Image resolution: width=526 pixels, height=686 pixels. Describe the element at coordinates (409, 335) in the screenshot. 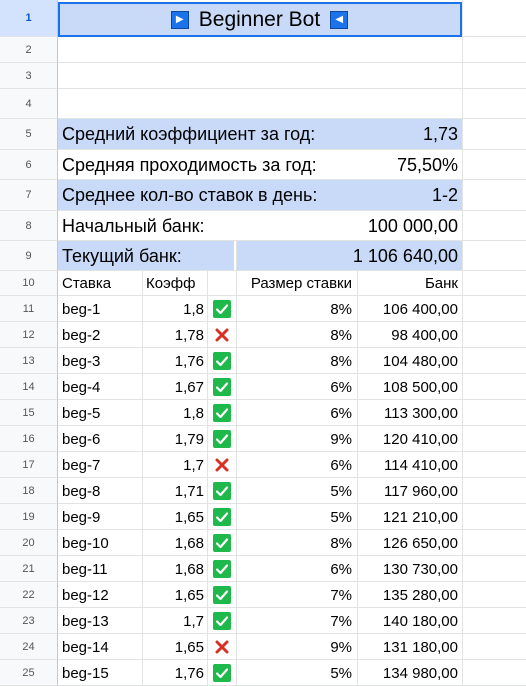

I see `bank-cell: 98 400,00` at that location.